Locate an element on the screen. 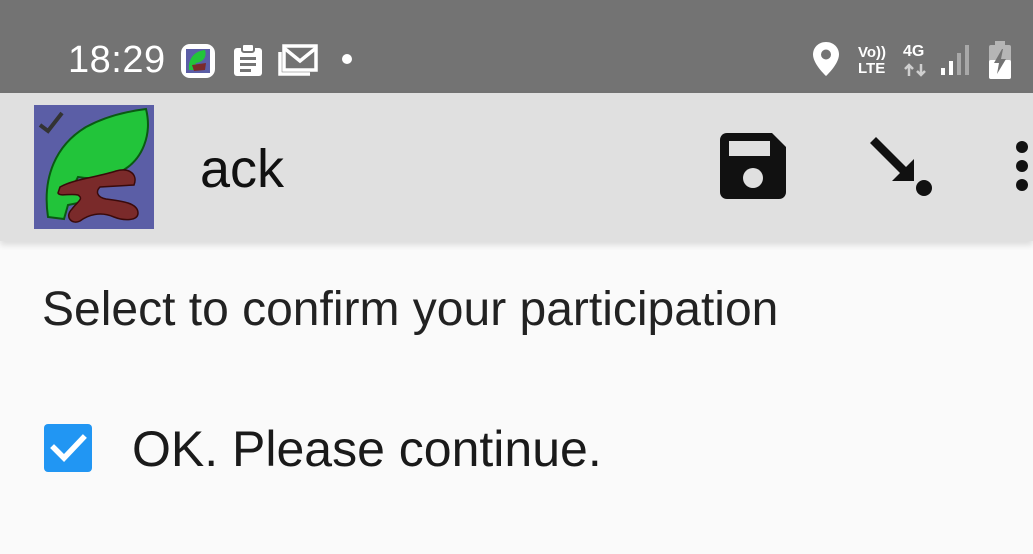  data-arrows-icon is located at coordinates (915, 70).